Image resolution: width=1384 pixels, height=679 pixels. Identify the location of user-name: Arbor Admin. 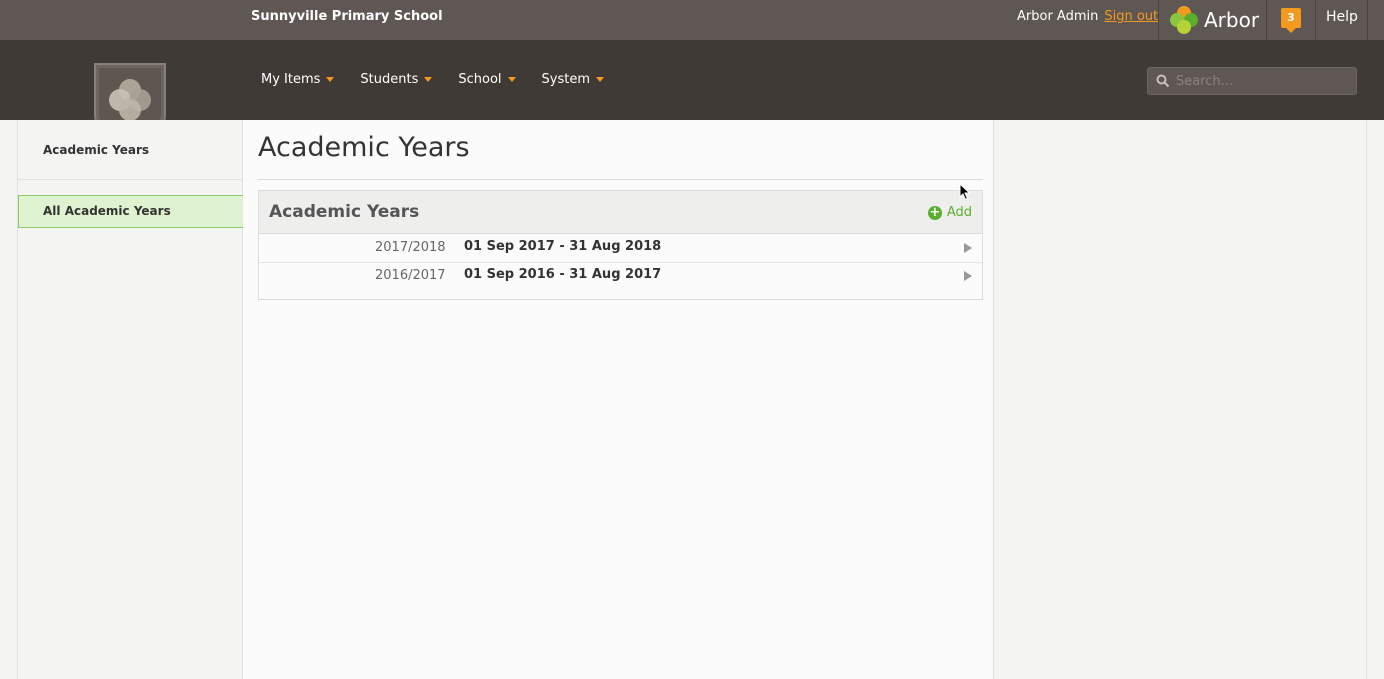
(1058, 16).